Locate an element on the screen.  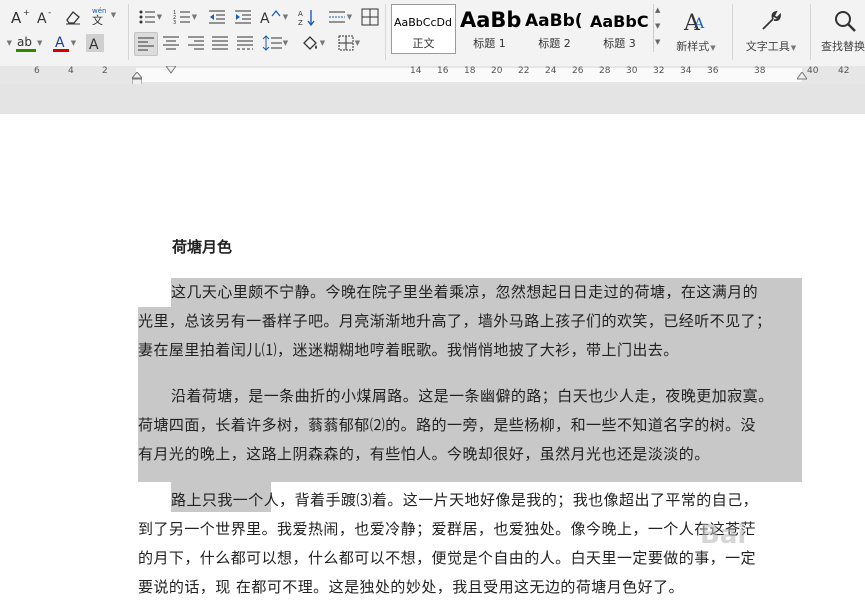
ruler-label: 20 is located at coordinates (497, 71).